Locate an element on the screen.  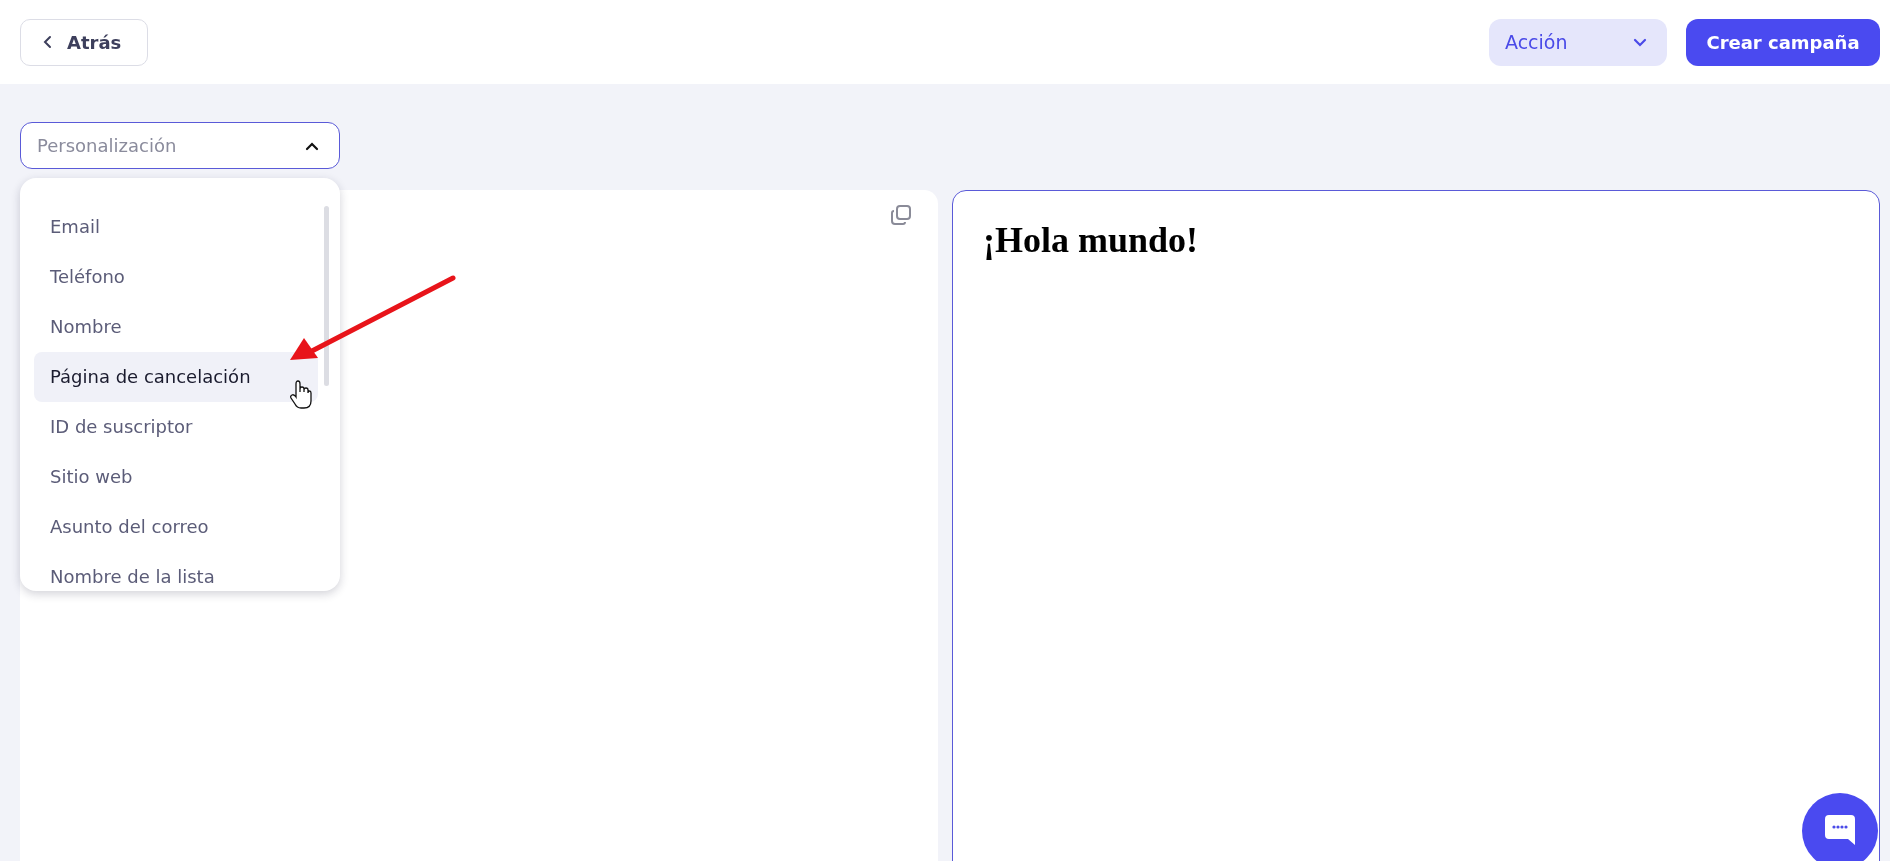
menu-option: Teléfono is located at coordinates (176, 277).